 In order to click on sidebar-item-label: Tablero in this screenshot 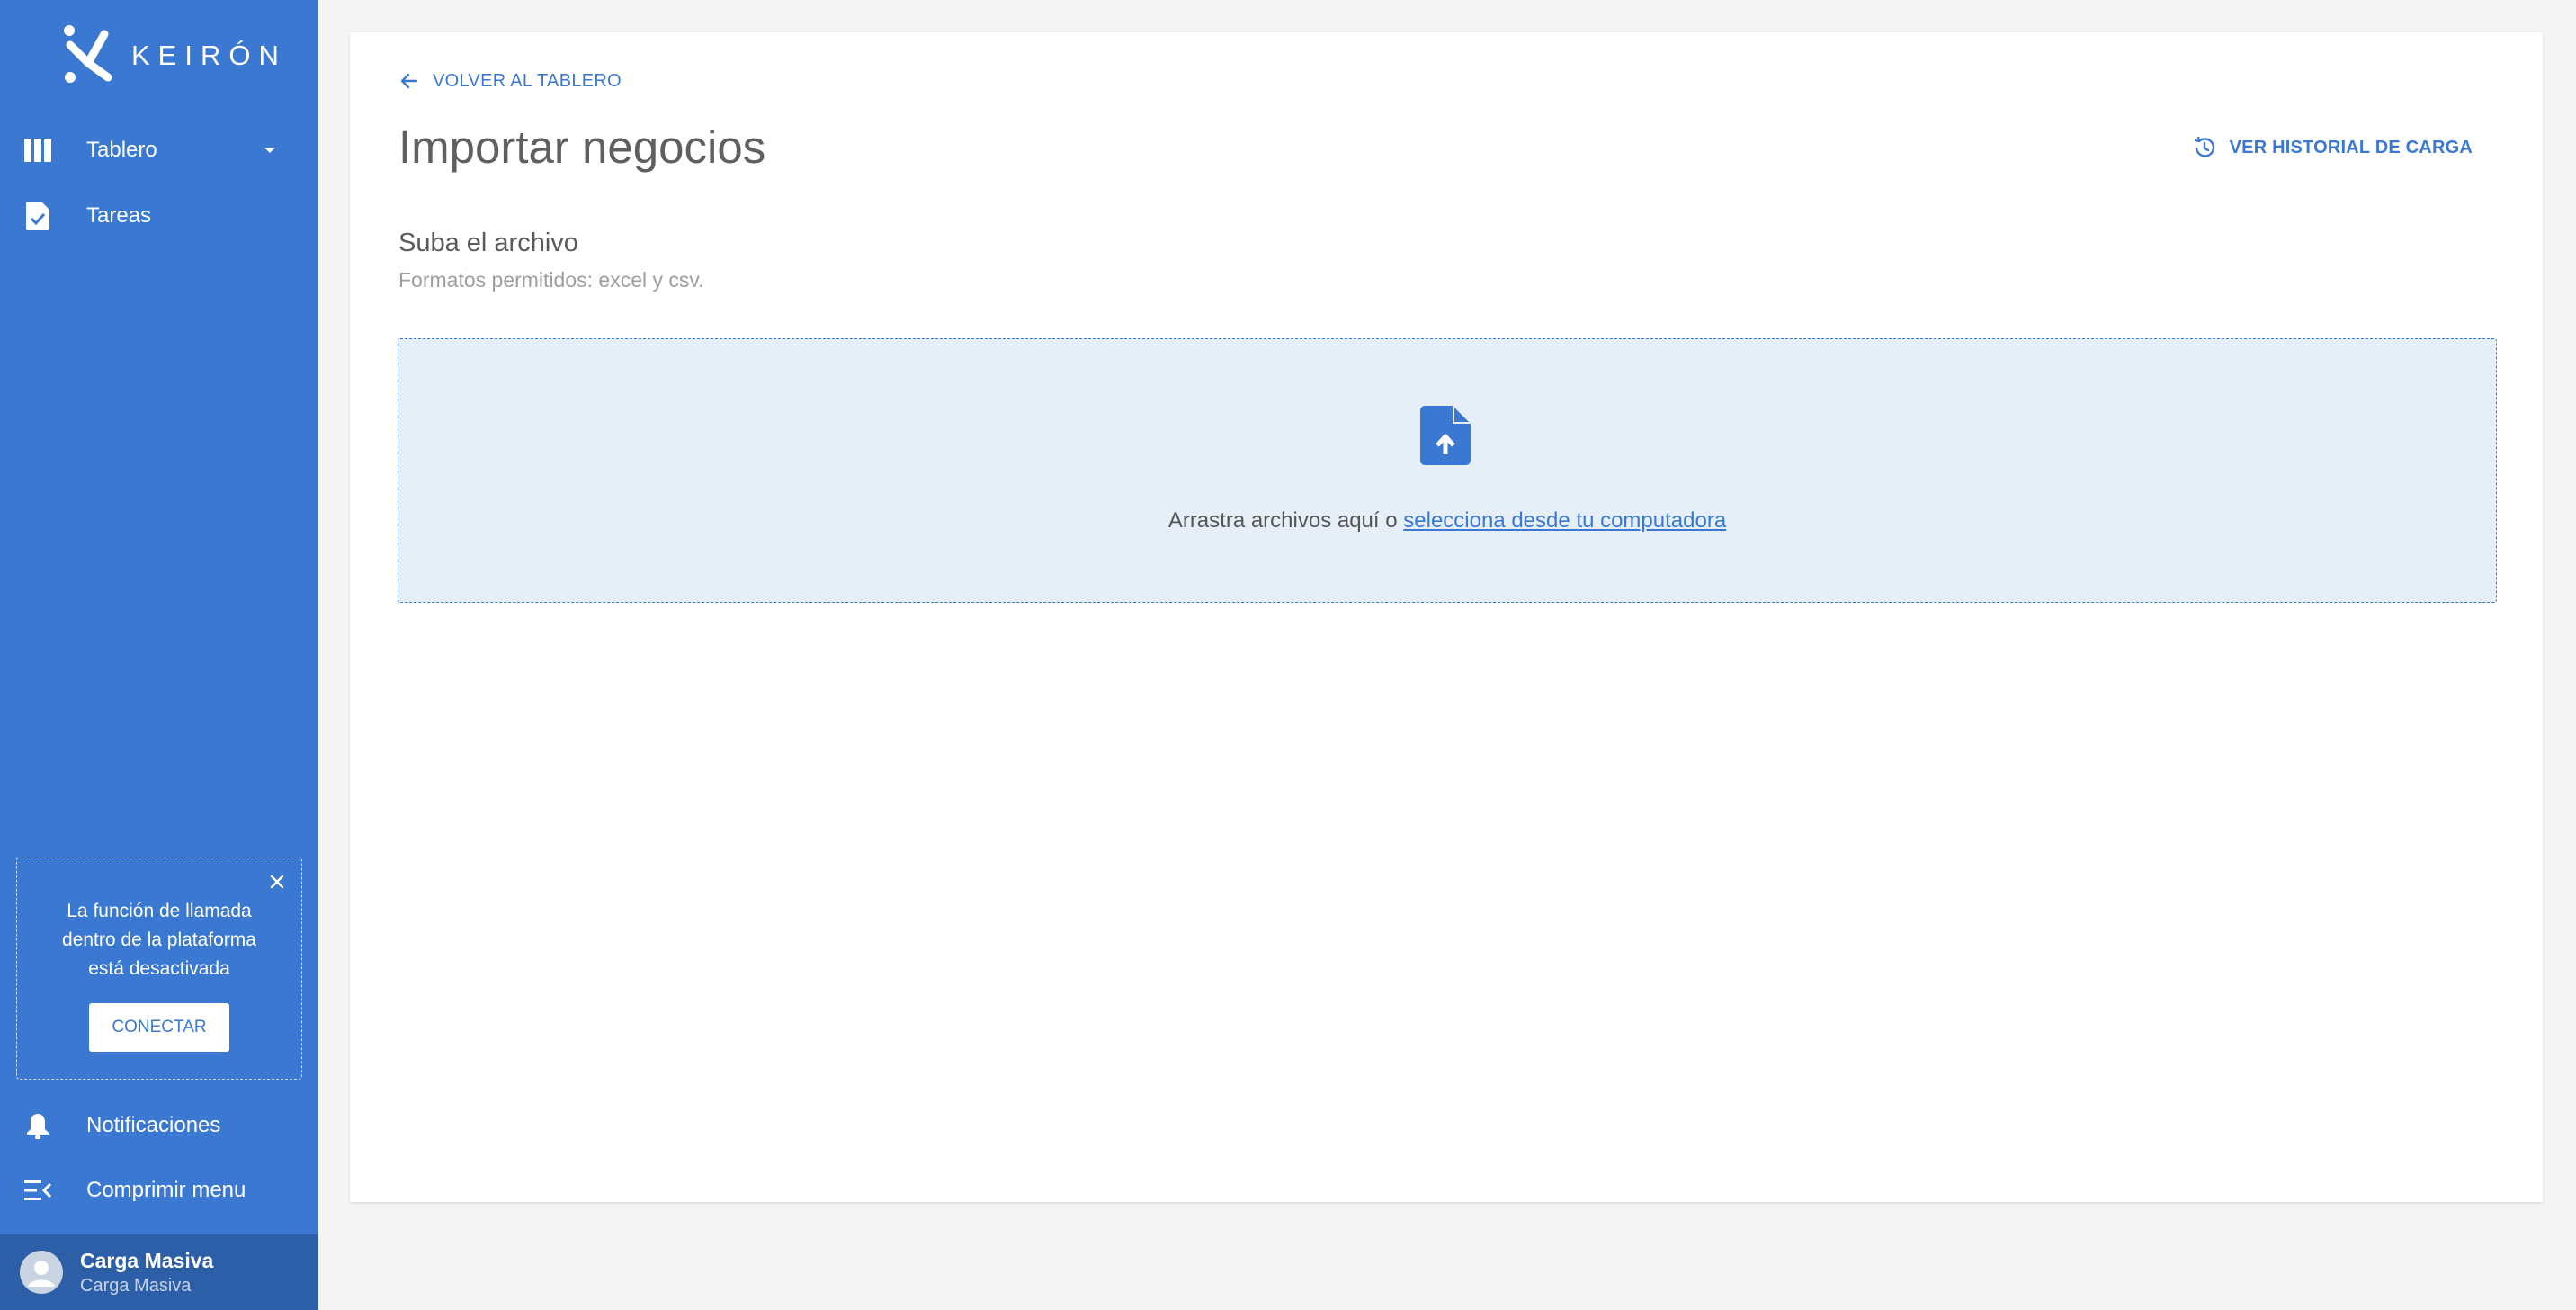, I will do `click(121, 150)`.